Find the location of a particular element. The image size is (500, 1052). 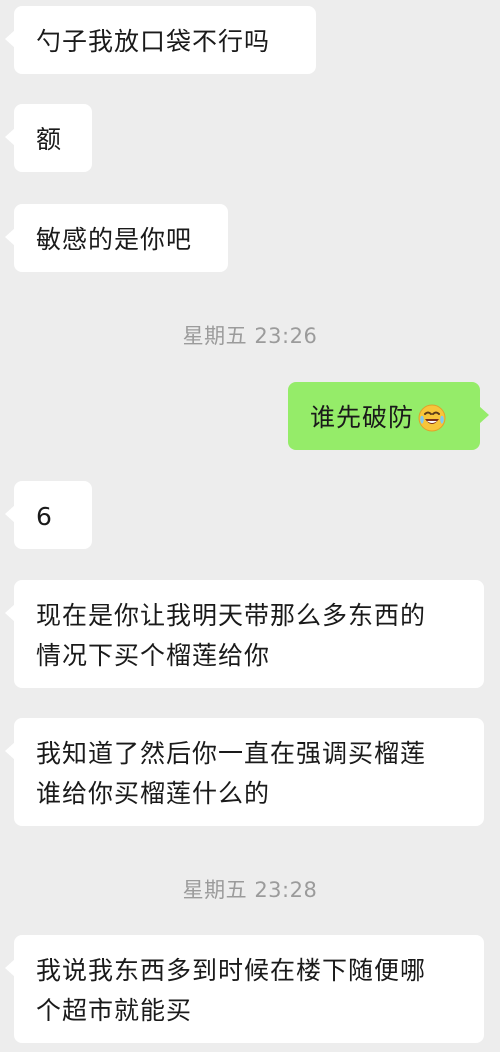

message-text: 6 is located at coordinates (54, 517).